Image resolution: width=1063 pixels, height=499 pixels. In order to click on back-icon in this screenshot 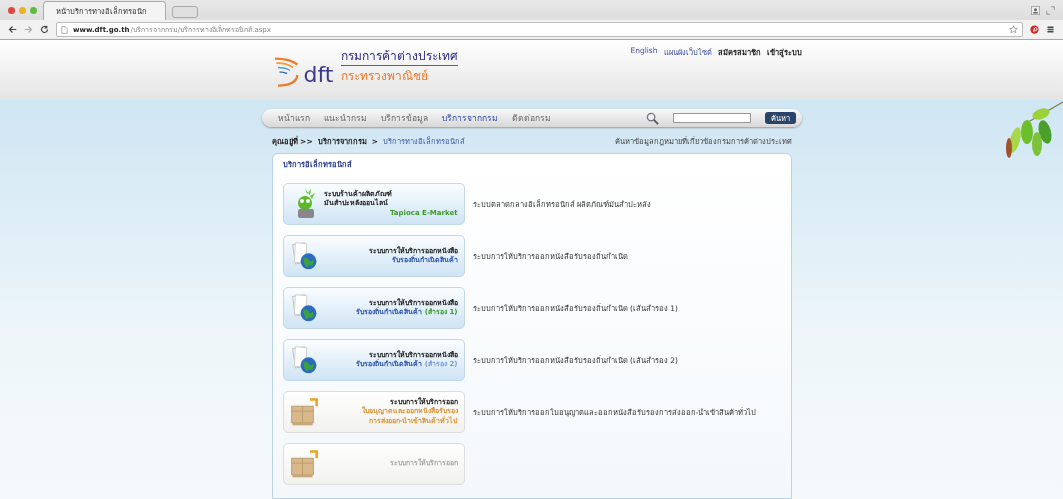, I will do `click(12, 29)`.